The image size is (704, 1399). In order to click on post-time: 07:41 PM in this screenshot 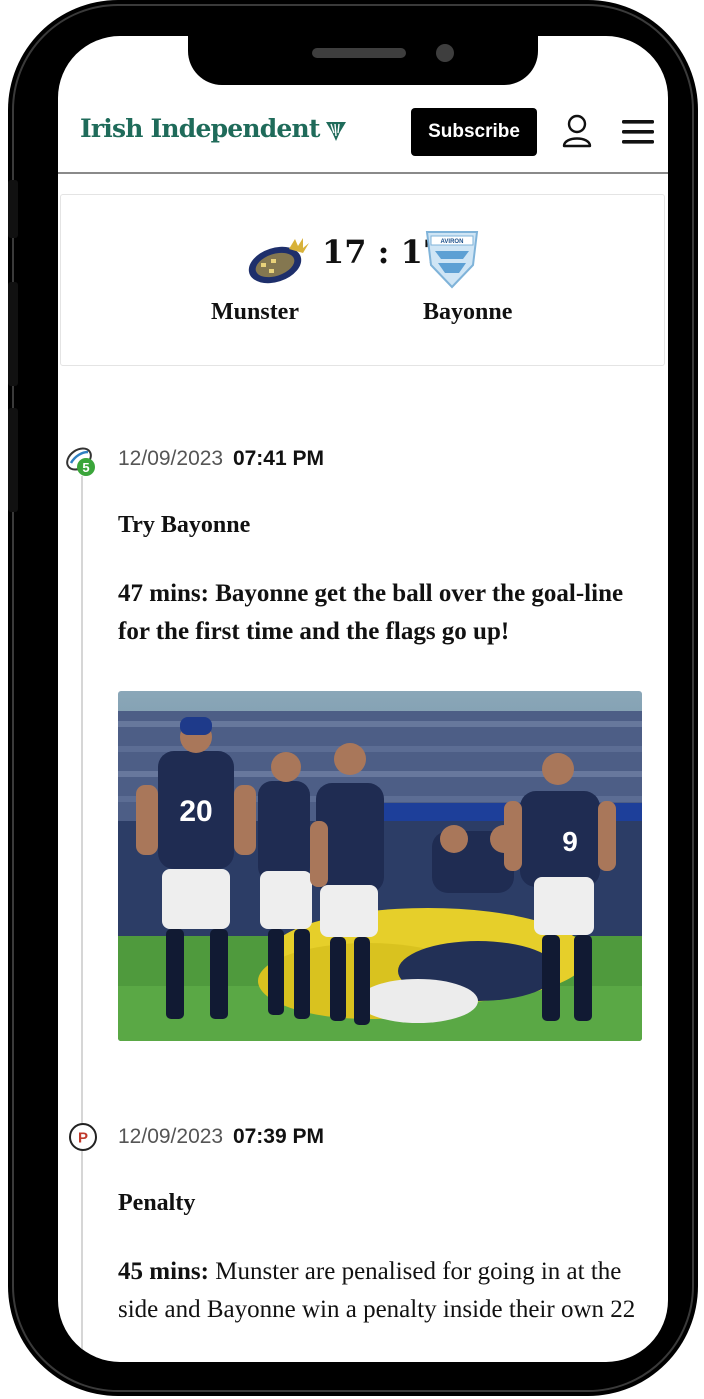, I will do `click(278, 458)`.